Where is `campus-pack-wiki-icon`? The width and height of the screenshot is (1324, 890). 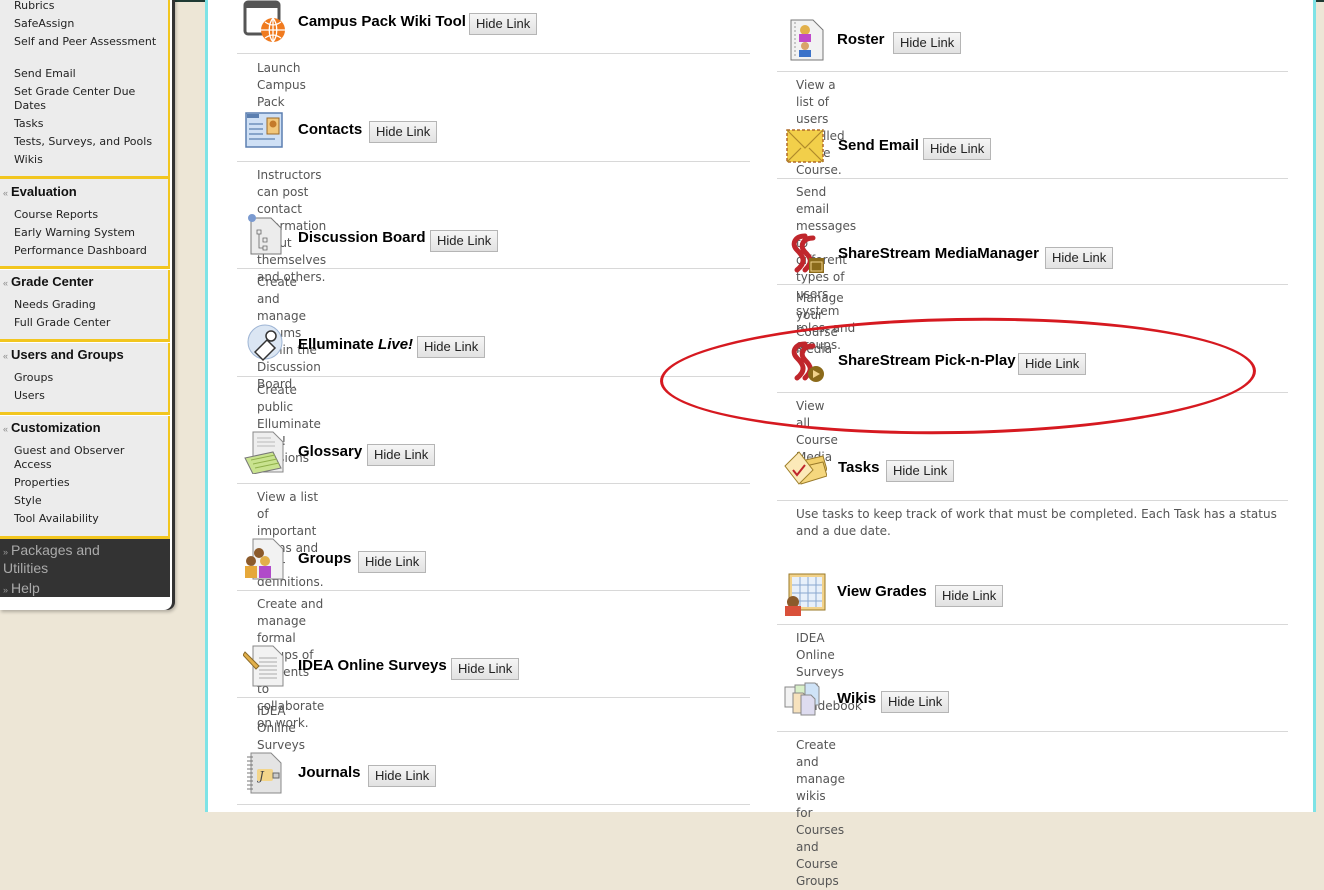
campus-pack-wiki-icon is located at coordinates (264, 21).